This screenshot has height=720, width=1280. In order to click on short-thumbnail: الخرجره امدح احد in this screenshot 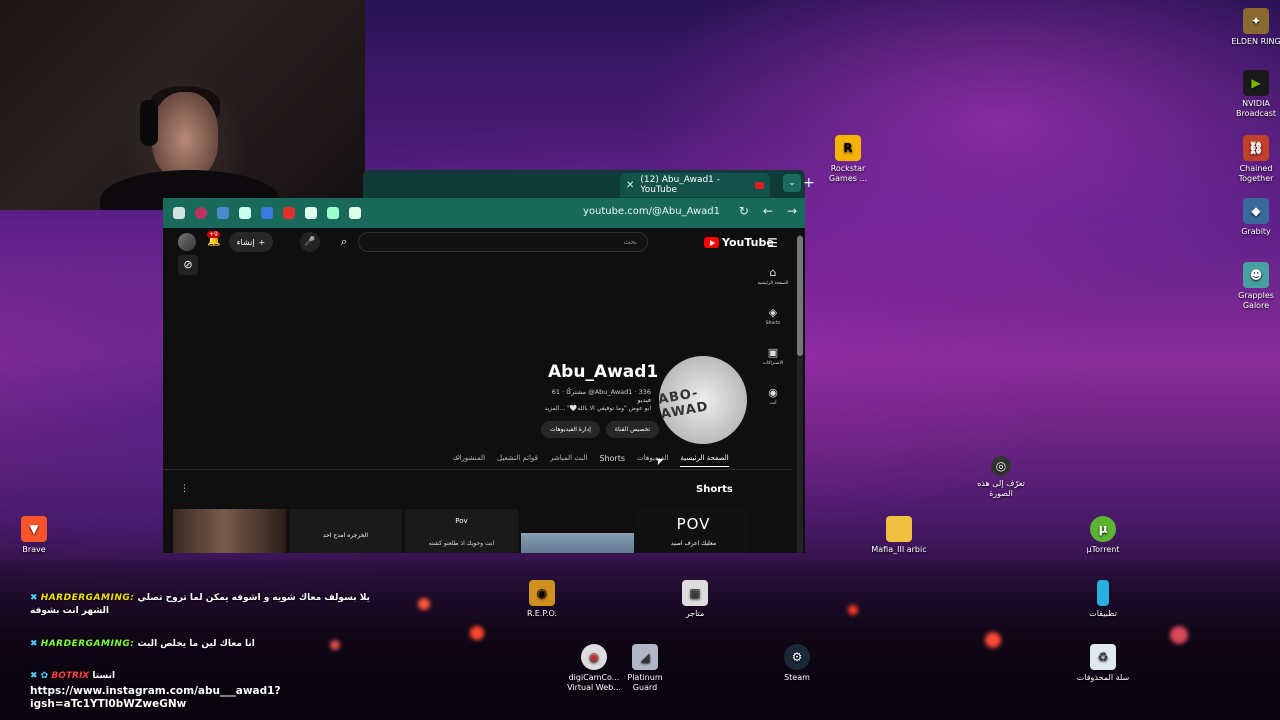, I will do `click(345, 531)`.